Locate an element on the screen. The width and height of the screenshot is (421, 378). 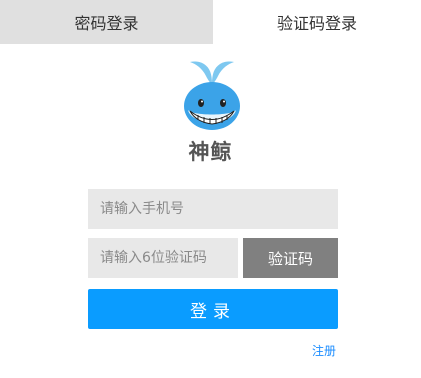
whale-logo-icon is located at coordinates (212, 95).